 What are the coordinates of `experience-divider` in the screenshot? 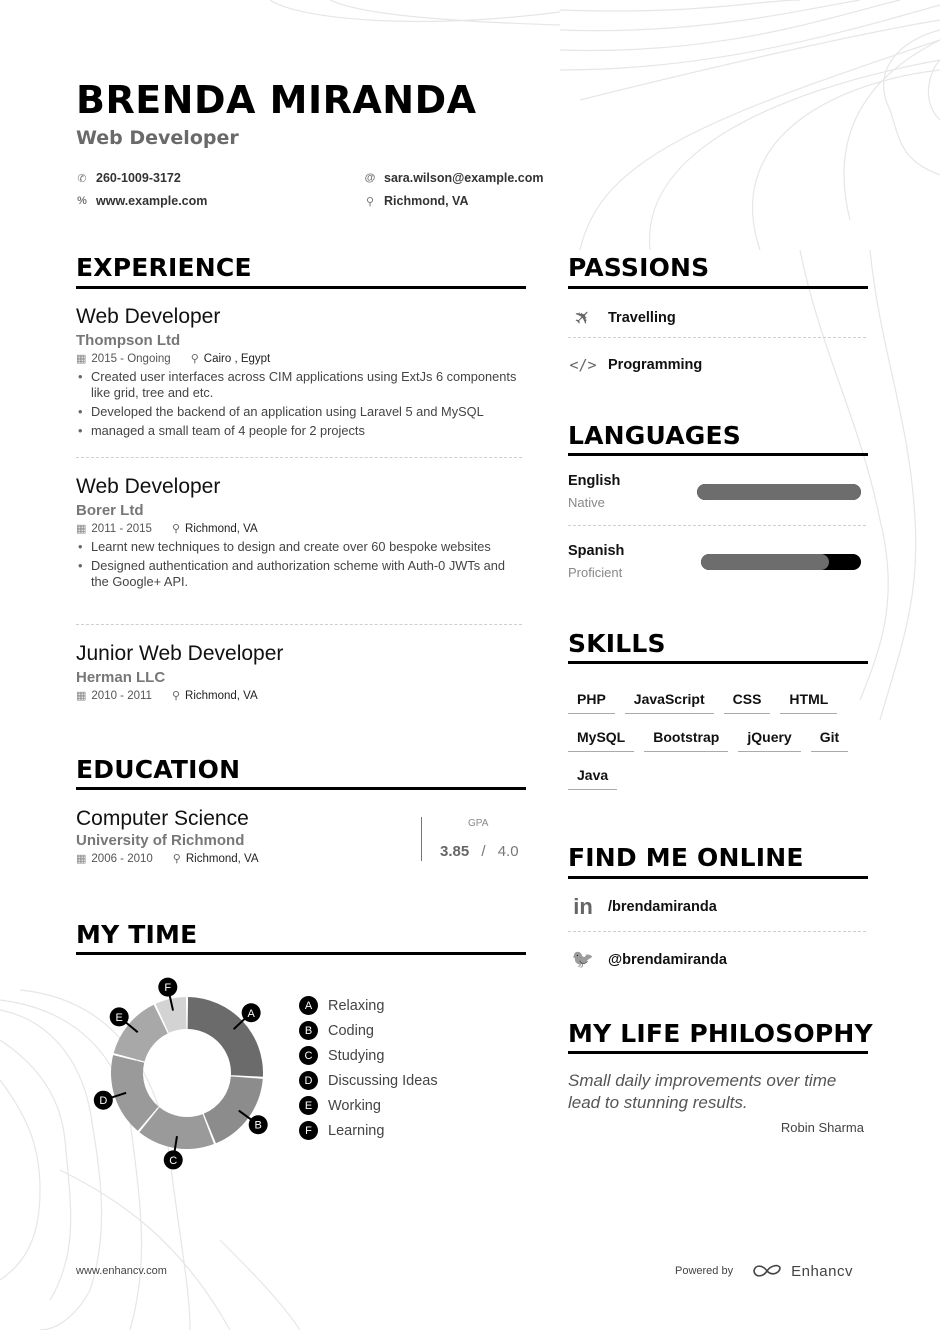 It's located at (301, 287).